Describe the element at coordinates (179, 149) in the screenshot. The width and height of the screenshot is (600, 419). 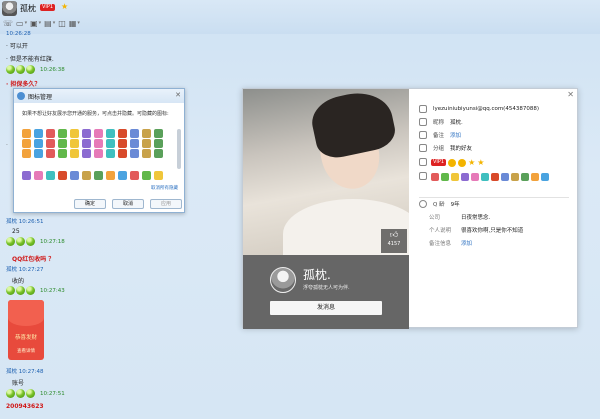
I see `scrollbar` at that location.